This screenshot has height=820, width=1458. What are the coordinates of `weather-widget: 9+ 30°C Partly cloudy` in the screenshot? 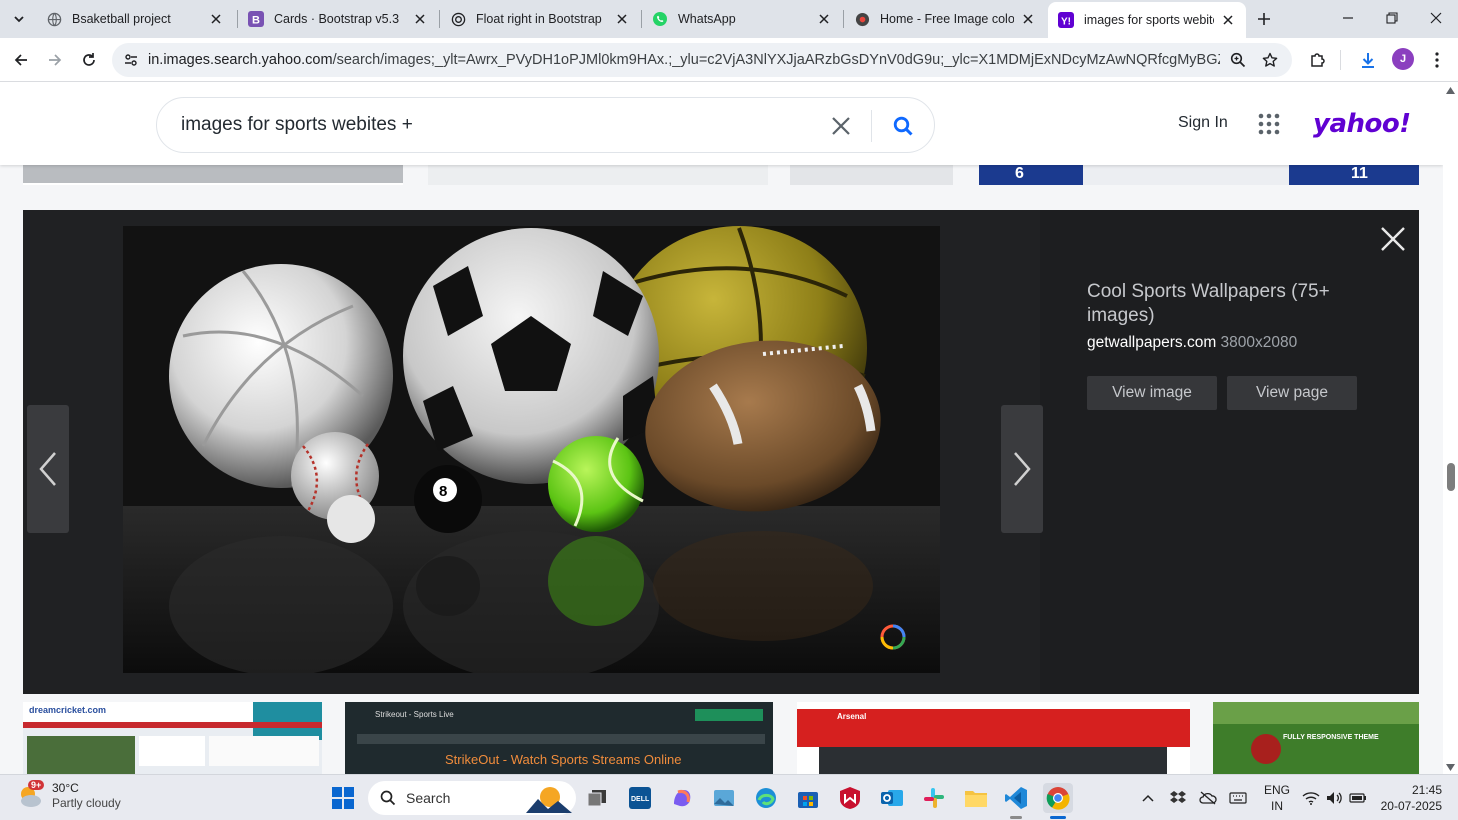 It's located at (68, 795).